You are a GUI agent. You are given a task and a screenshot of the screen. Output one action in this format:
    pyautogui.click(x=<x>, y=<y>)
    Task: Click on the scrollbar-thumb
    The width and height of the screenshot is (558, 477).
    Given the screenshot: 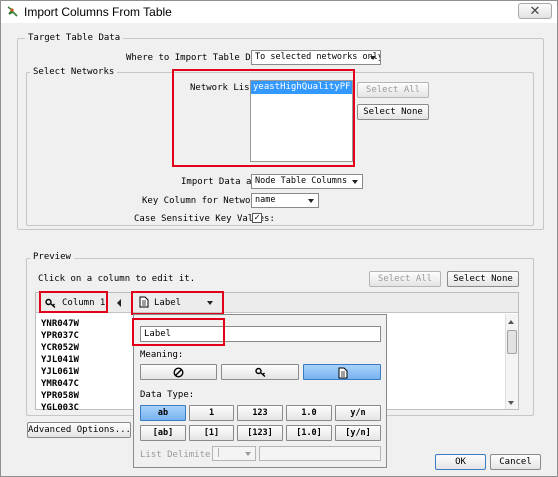 What is the action you would take?
    pyautogui.click(x=512, y=342)
    